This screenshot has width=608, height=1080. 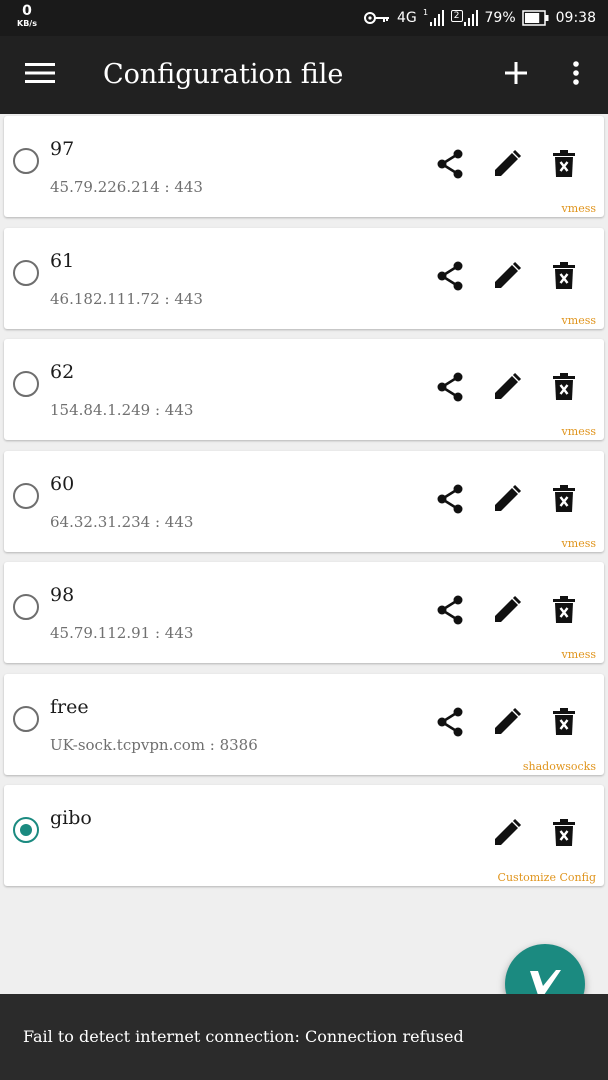 I want to click on app-toolbar: Configuration file, so click(x=304, y=75).